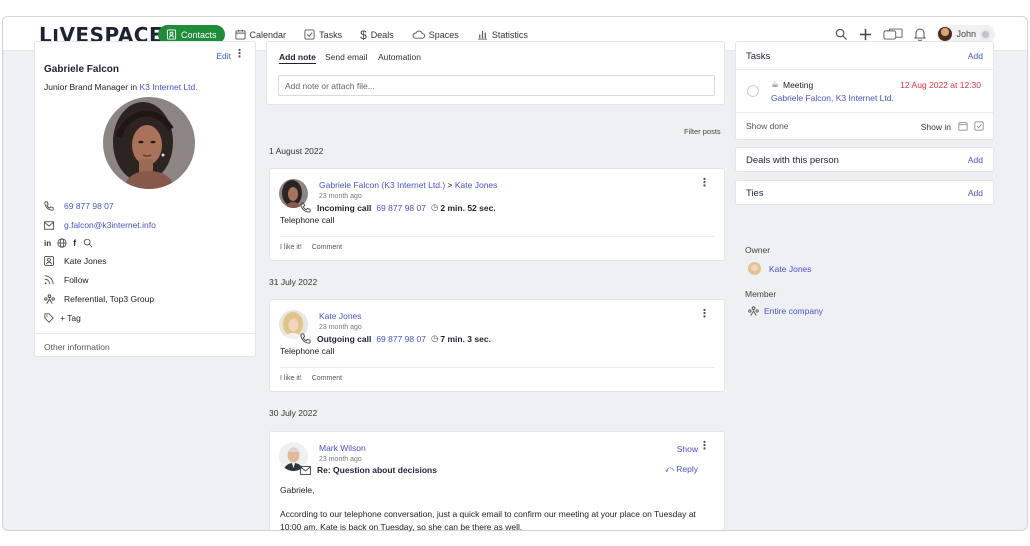 This screenshot has height=546, width=1030. I want to click on group-icon, so click(50, 299).